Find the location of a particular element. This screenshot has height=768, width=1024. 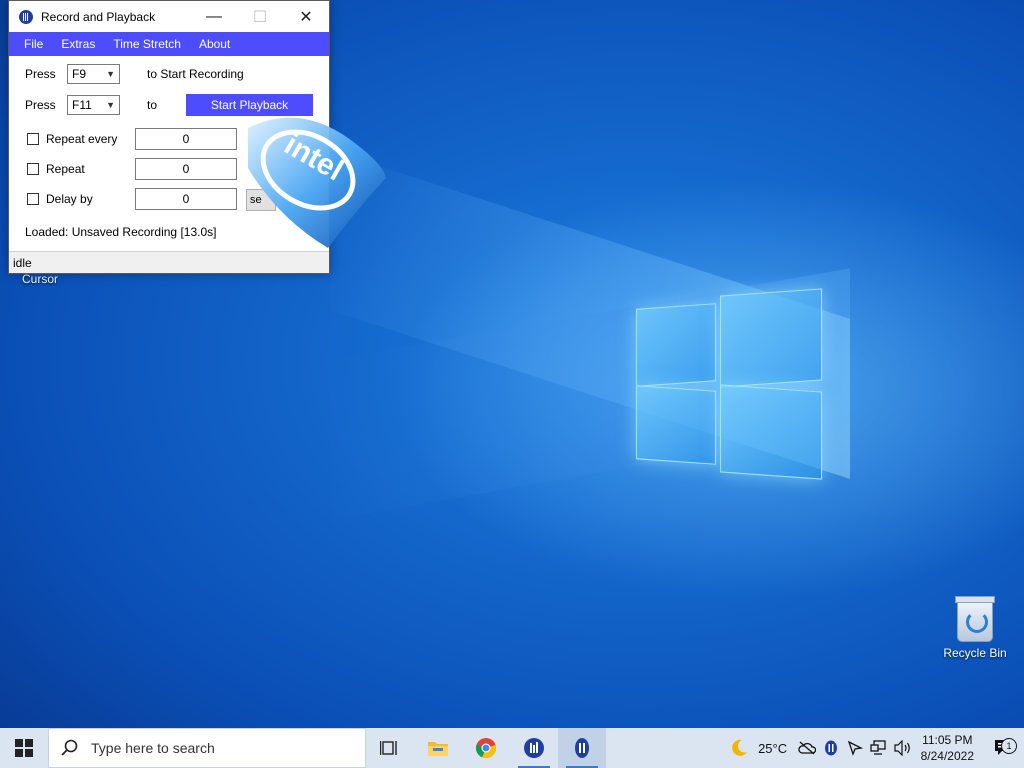

app-icon is located at coordinates (26, 16).